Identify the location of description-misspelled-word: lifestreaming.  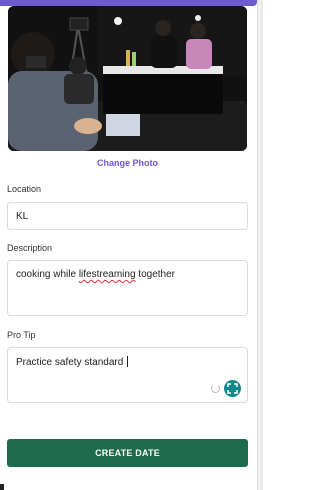
(107, 274).